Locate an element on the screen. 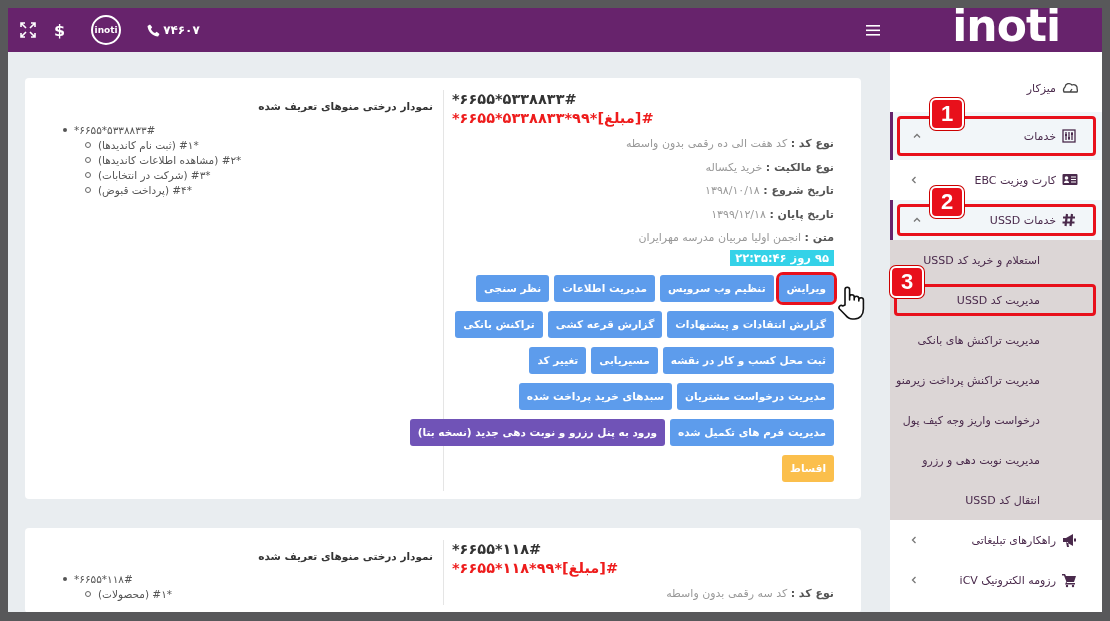 This screenshot has width=1110, height=621. tree-item: (ثبت نام کاندیدها) #۱* is located at coordinates (148, 144).